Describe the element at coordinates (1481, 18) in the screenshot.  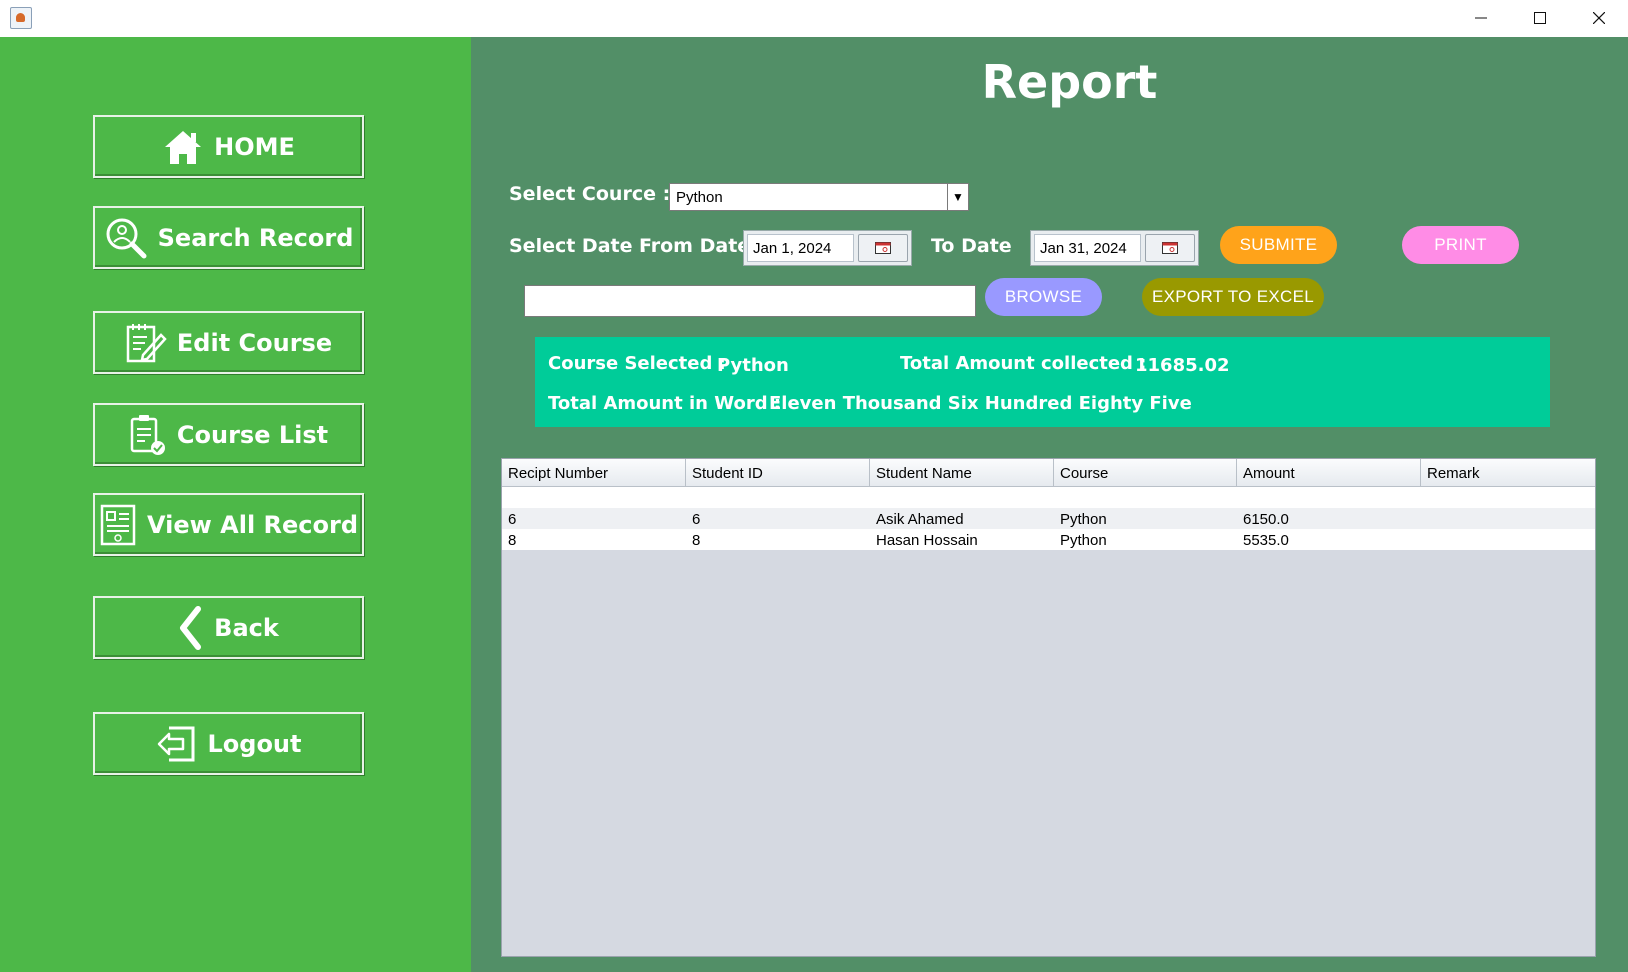
I see `minimize-icon` at that location.